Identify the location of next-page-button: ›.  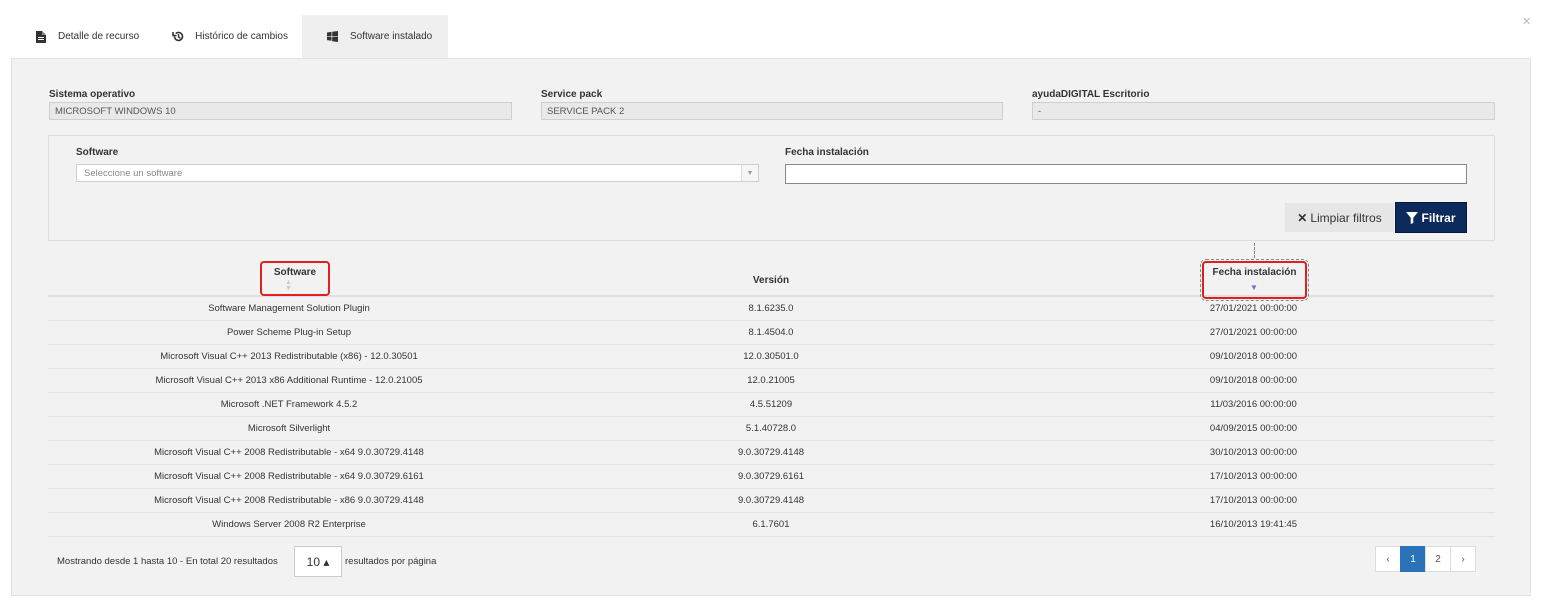
(1463, 559).